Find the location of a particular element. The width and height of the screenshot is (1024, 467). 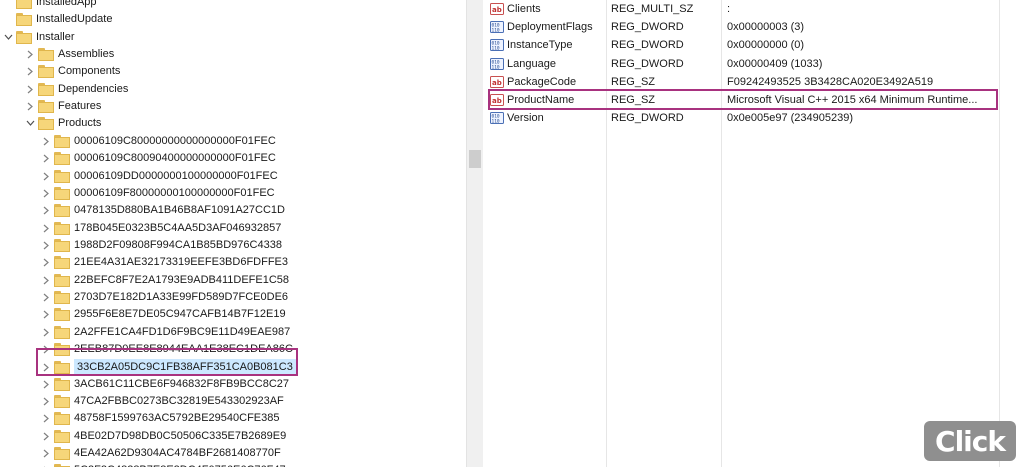

watermark-text: Click is located at coordinates (970, 441).